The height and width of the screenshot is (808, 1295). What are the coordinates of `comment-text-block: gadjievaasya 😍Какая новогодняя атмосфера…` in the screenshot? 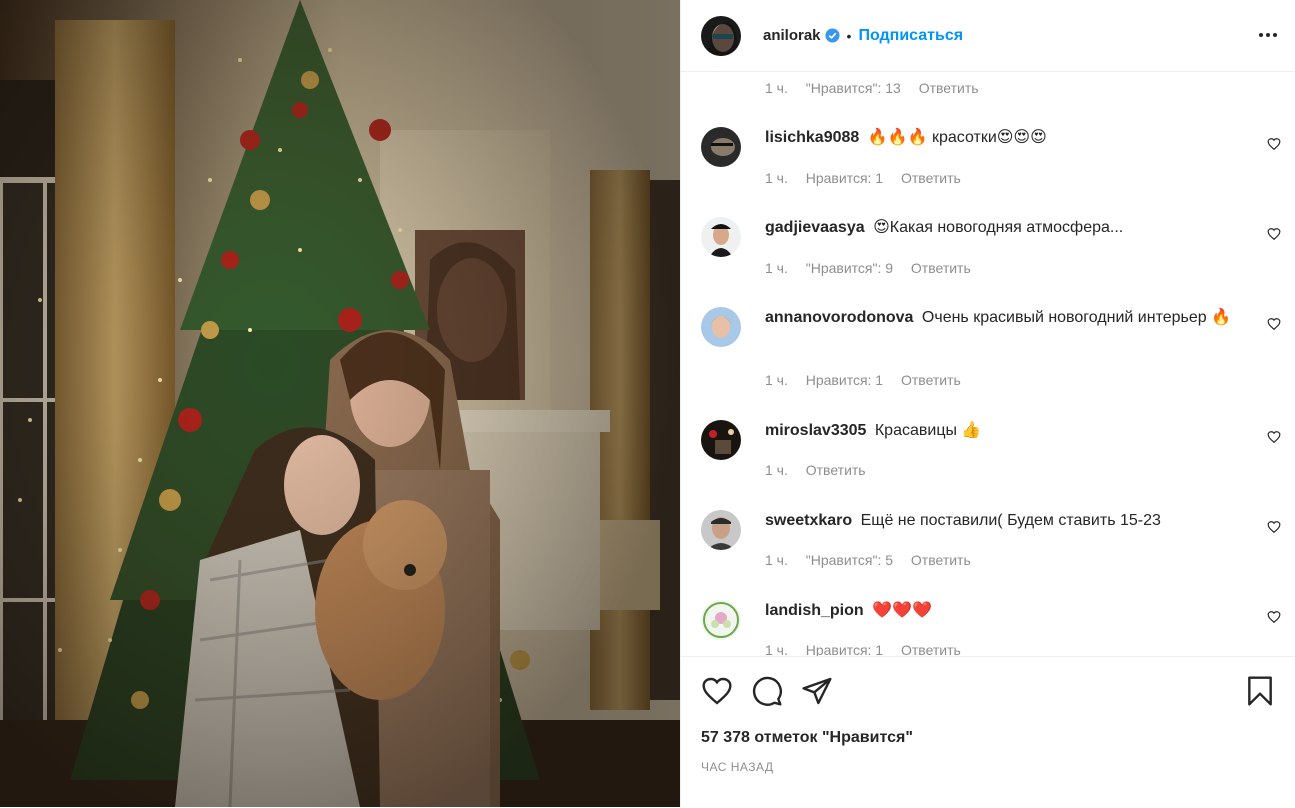 It's located at (1000, 228).